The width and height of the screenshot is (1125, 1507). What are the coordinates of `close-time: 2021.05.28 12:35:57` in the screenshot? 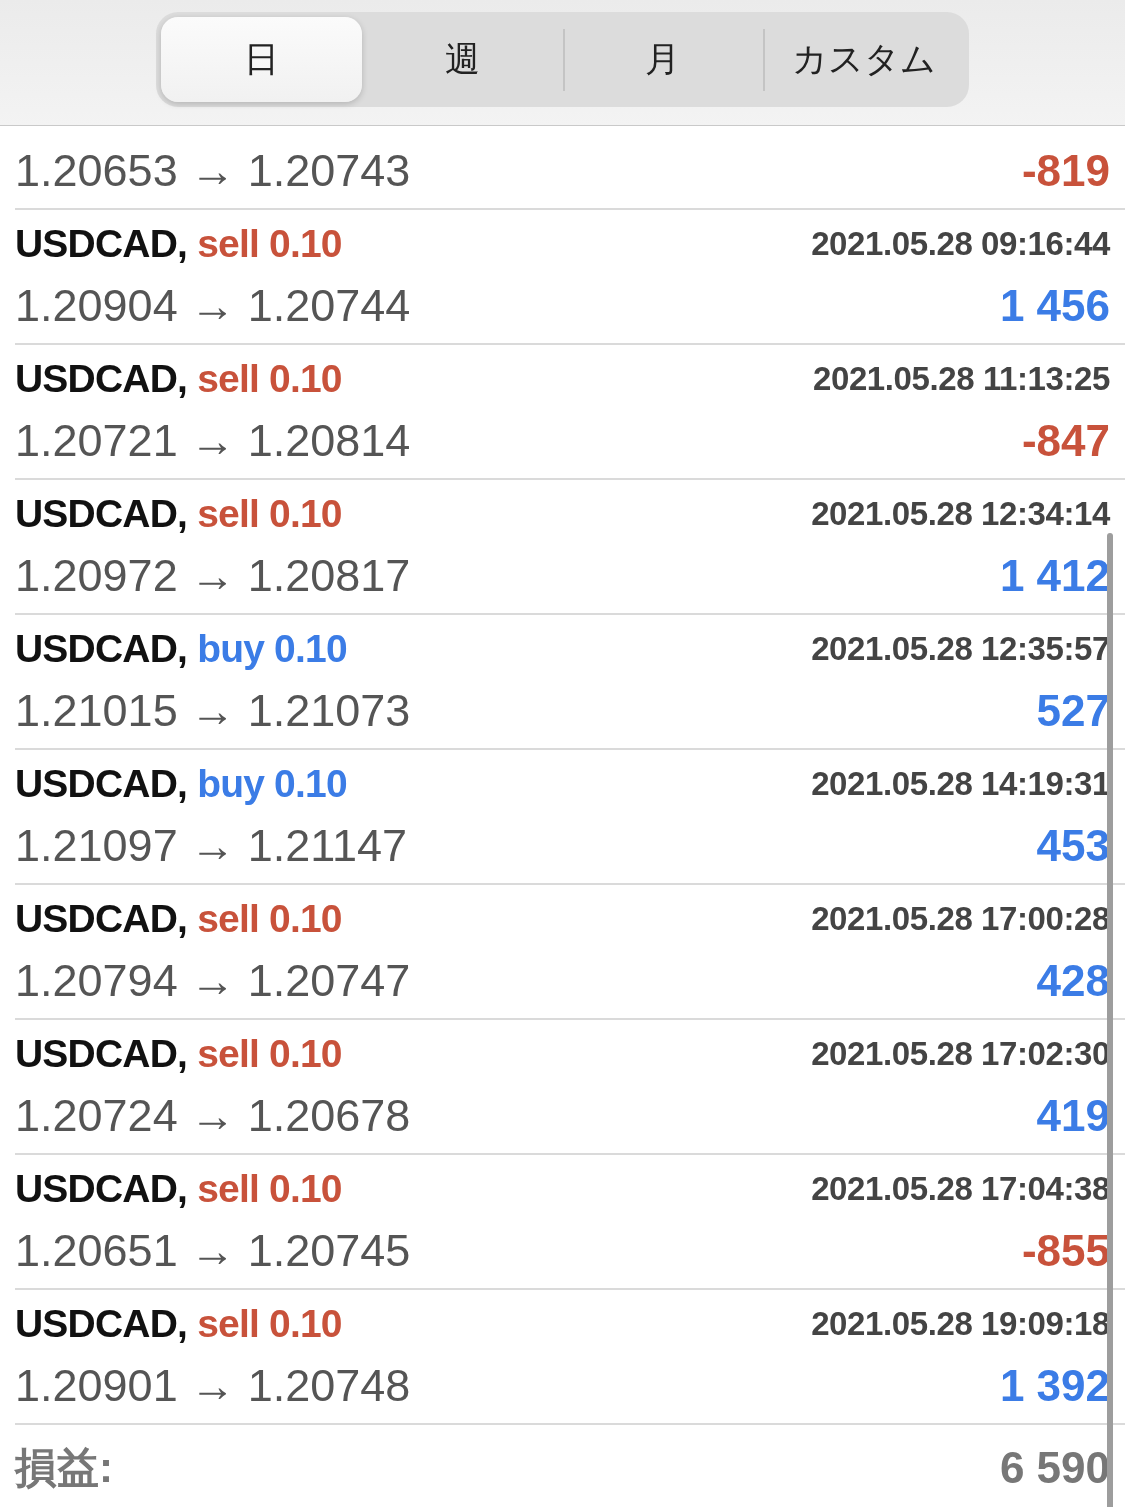 It's located at (960, 649).